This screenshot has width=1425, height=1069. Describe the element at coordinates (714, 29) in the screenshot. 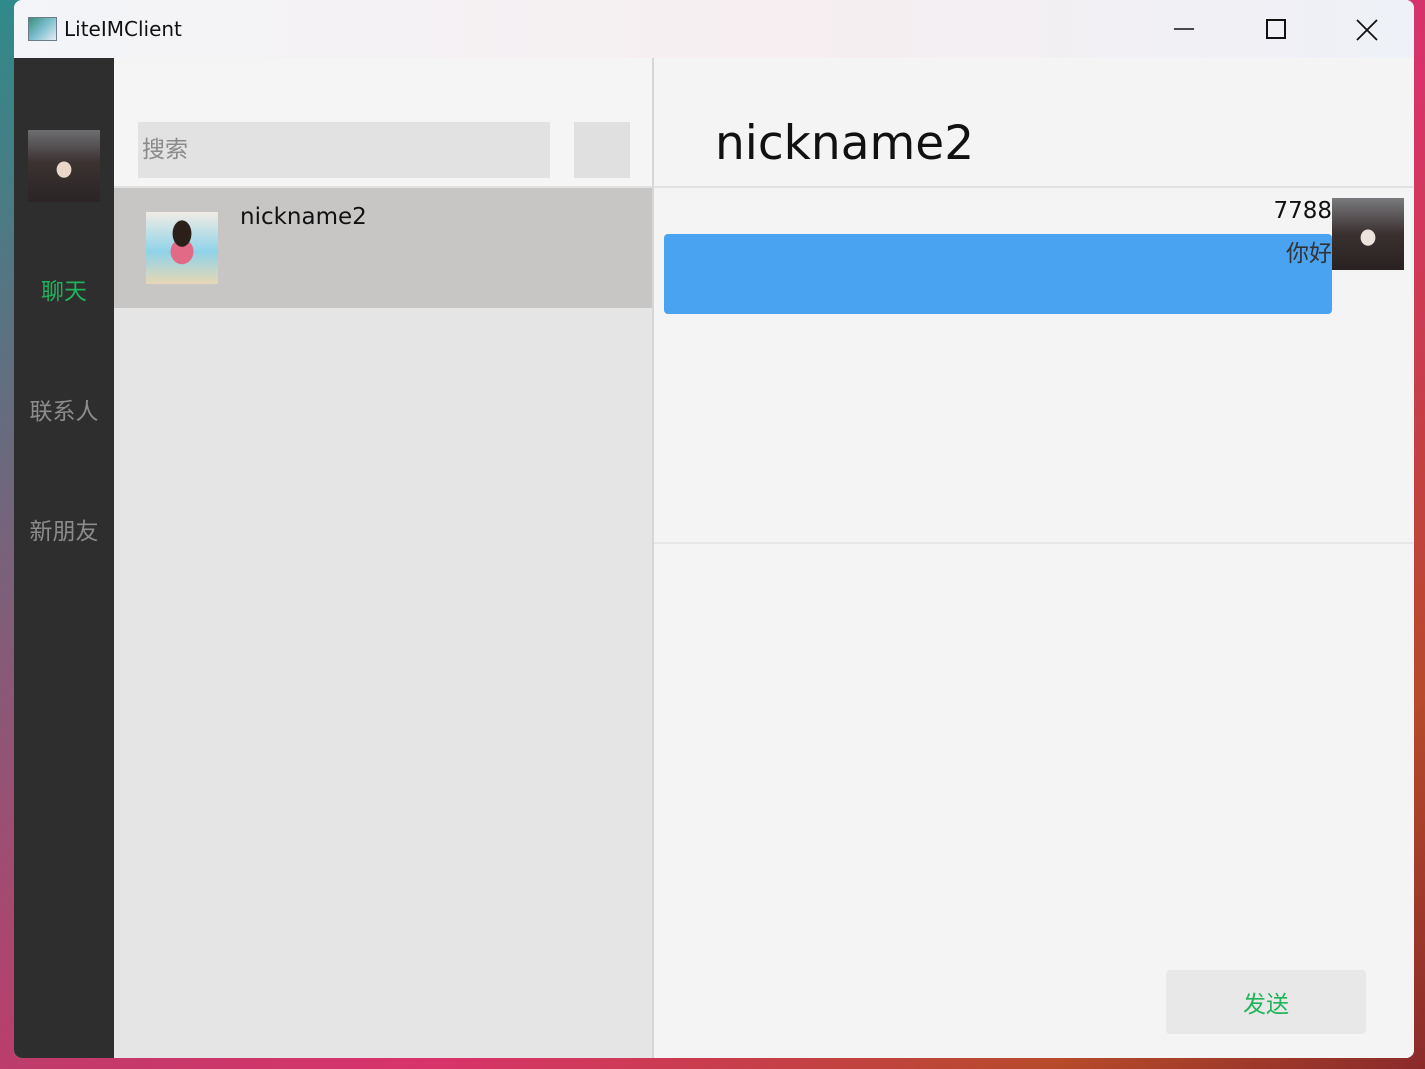

I see `title-bar: LiteIMClient` at that location.